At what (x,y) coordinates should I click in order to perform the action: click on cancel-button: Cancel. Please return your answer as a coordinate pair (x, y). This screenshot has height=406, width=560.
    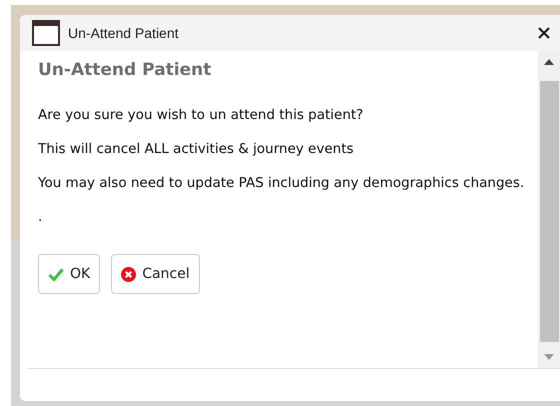
    Looking at the image, I should click on (155, 274).